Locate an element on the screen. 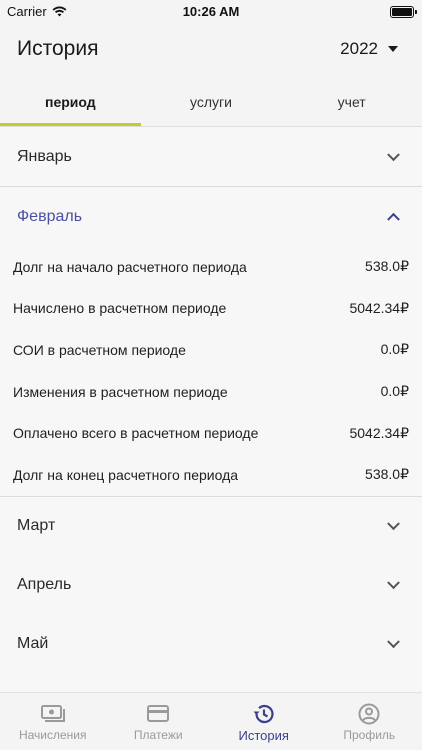 The width and height of the screenshot is (422, 750). detail-label: СОИ в расчетном периоде is located at coordinates (99, 349).